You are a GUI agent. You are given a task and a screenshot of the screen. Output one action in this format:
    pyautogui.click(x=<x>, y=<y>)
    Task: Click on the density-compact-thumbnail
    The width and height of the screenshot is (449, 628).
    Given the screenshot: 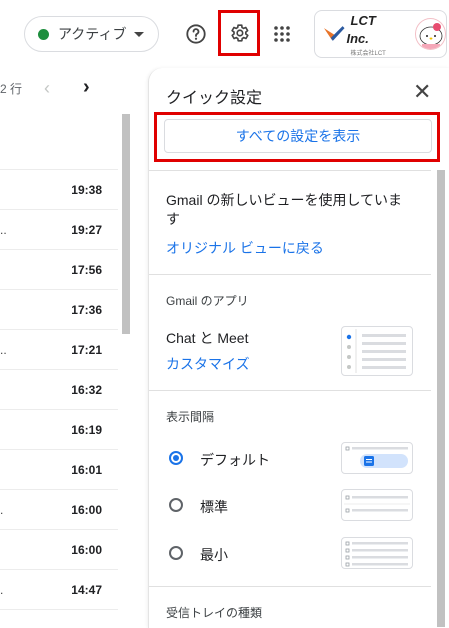 What is the action you would take?
    pyautogui.click(x=377, y=553)
    